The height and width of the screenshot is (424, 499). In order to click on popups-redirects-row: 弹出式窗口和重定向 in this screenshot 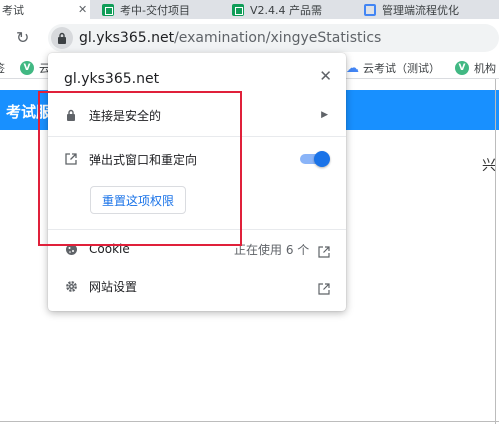, I will do `click(197, 159)`.